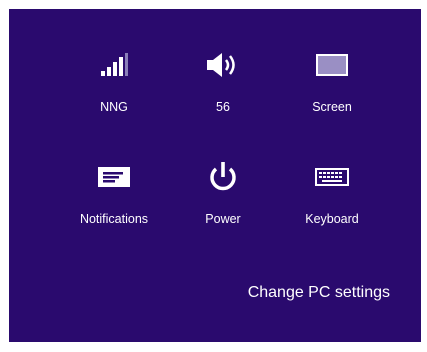  What do you see at coordinates (223, 219) in the screenshot?
I see `power-label: Power` at bounding box center [223, 219].